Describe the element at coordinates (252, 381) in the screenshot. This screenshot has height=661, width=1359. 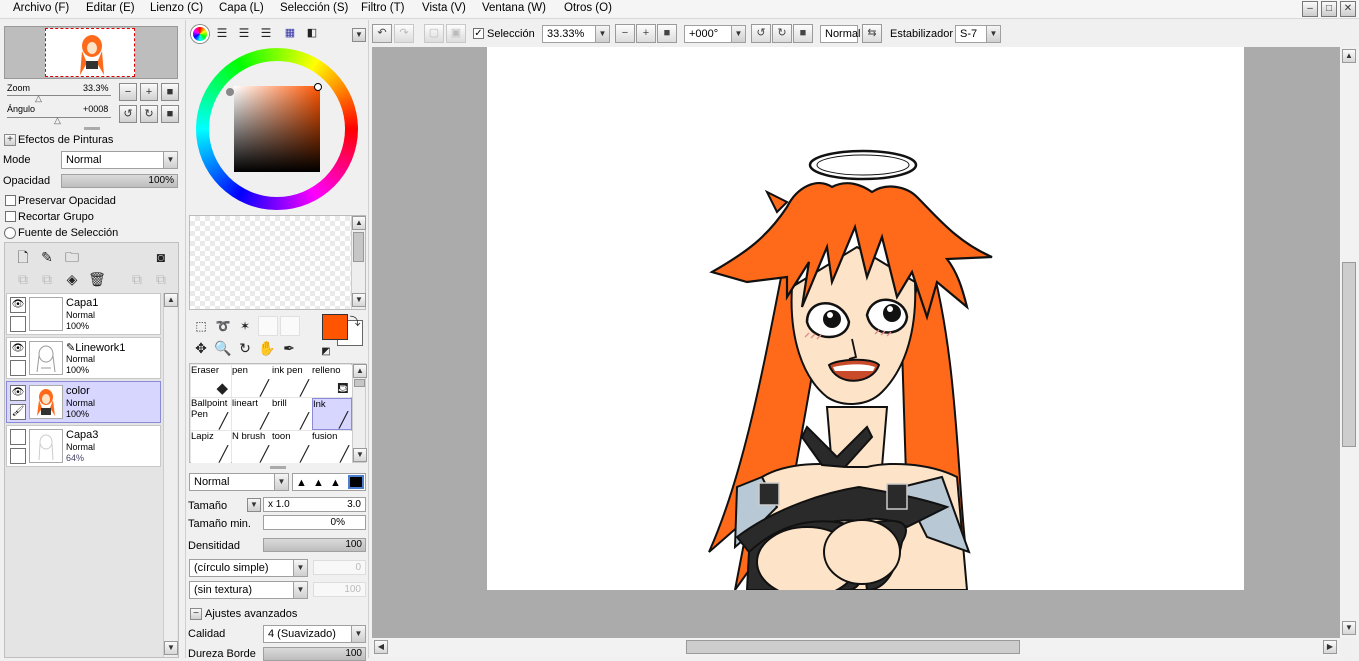
I see `brush-slot: pen ╱` at that location.